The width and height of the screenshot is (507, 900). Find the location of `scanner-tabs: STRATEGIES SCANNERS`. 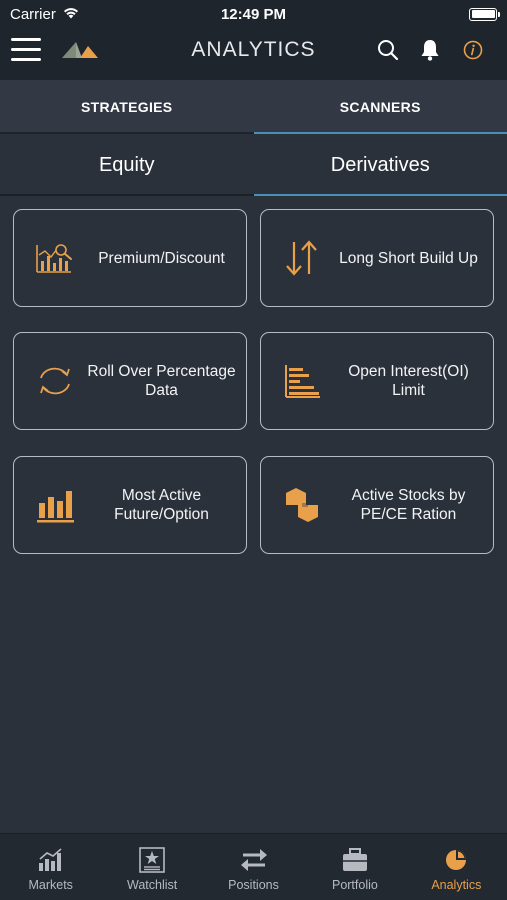

scanner-tabs: STRATEGIES SCANNERS is located at coordinates (253, 107).